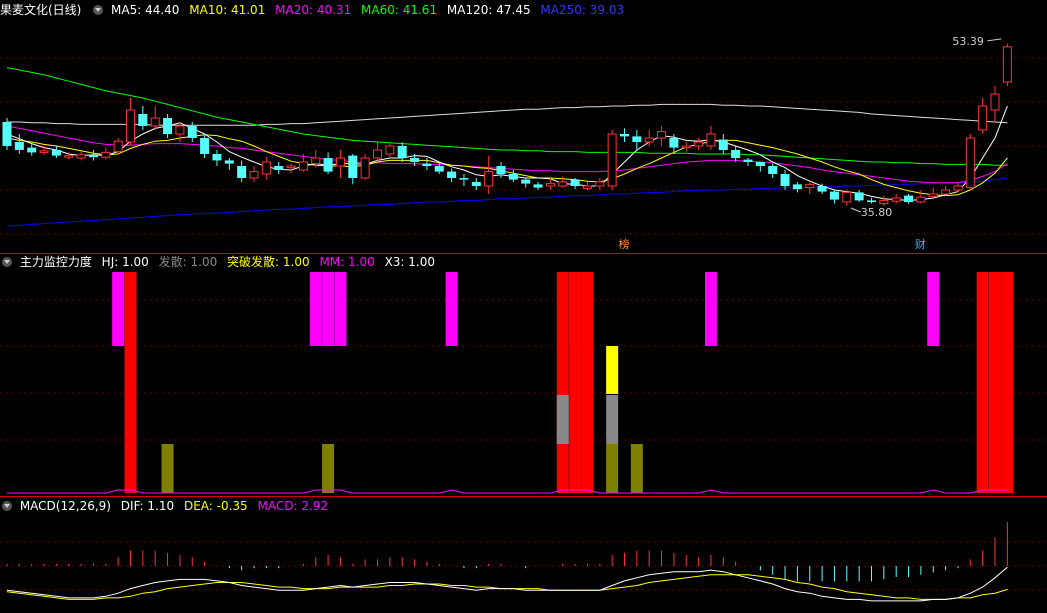 The height and width of the screenshot is (613, 1047). Describe the element at coordinates (188, 262) in the screenshot. I see `fasan-label: 发散: 1.00` at that location.